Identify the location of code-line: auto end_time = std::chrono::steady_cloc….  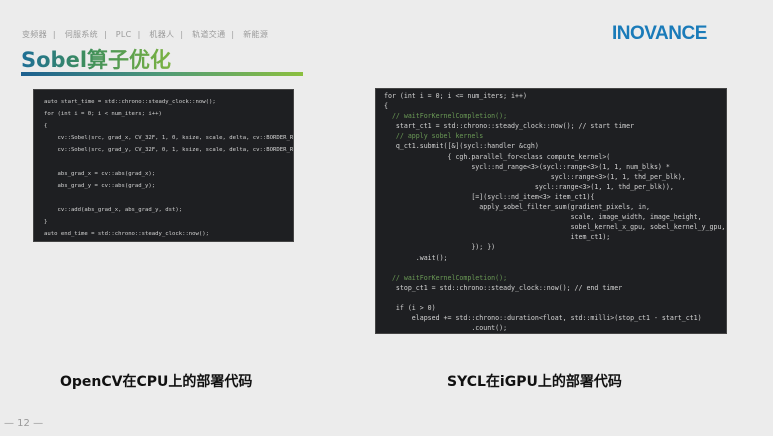
(127, 234).